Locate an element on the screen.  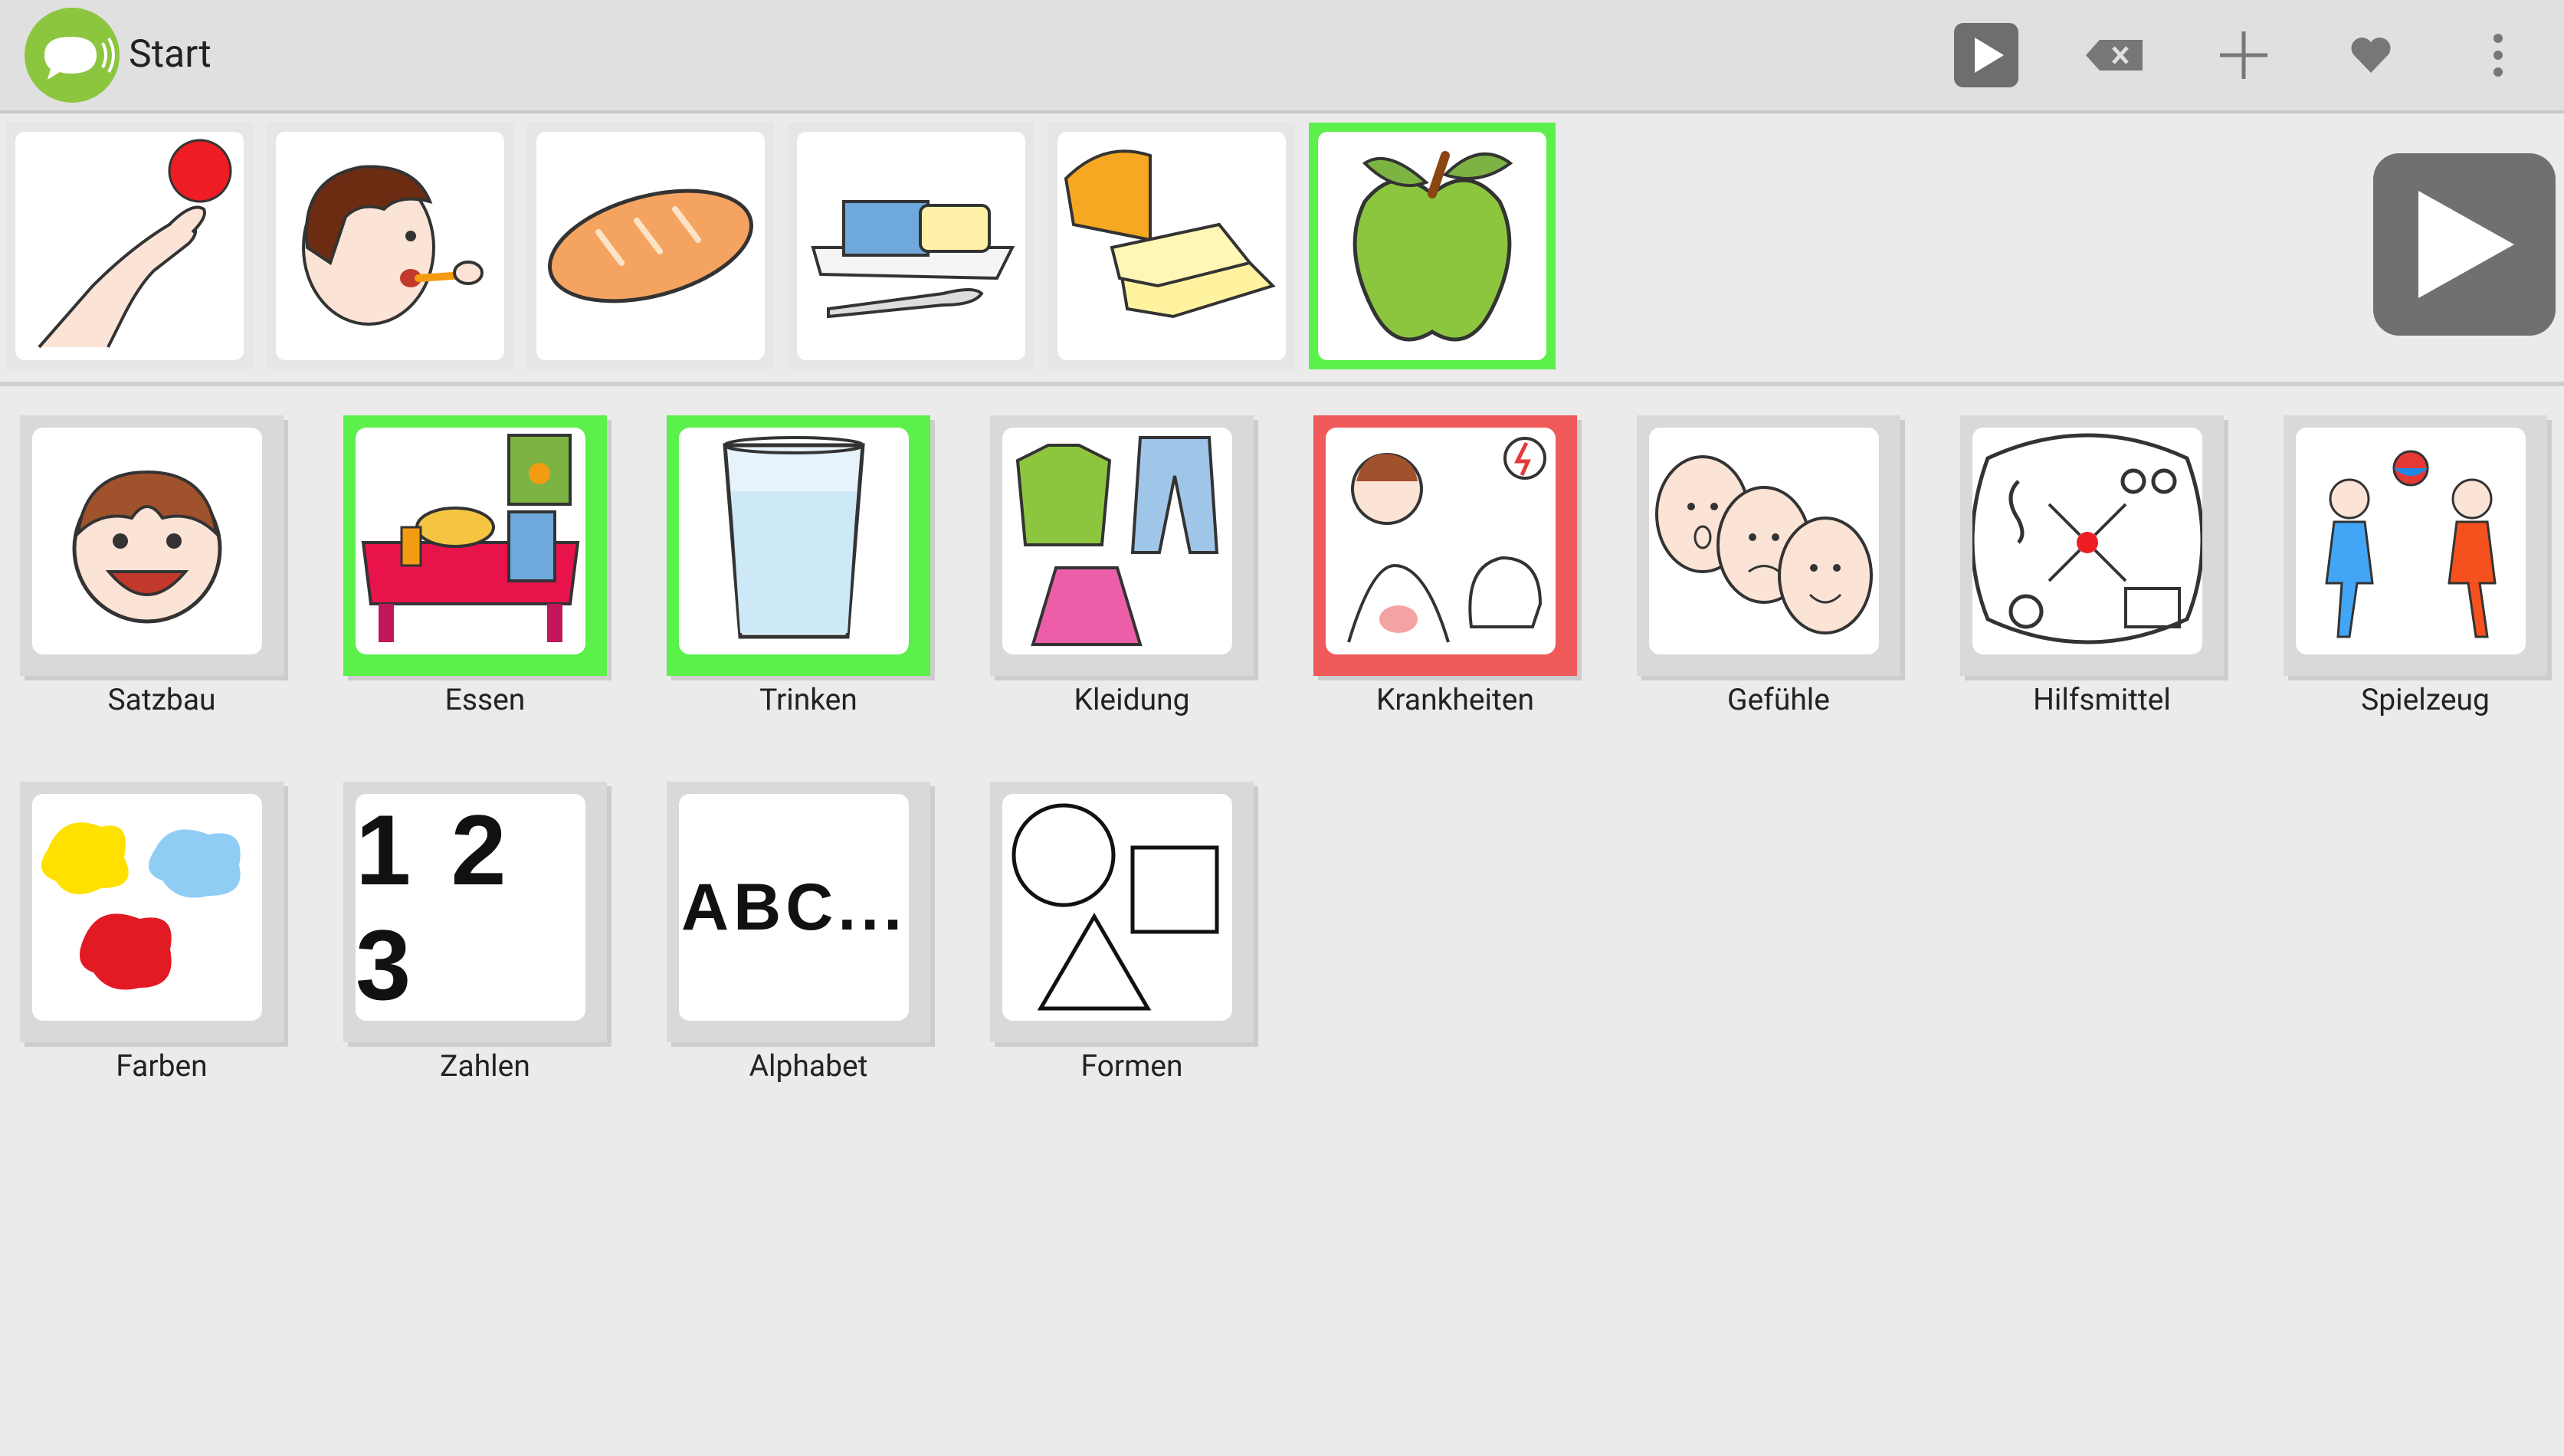
category-tile-trinken: Trinken is located at coordinates (798, 568).